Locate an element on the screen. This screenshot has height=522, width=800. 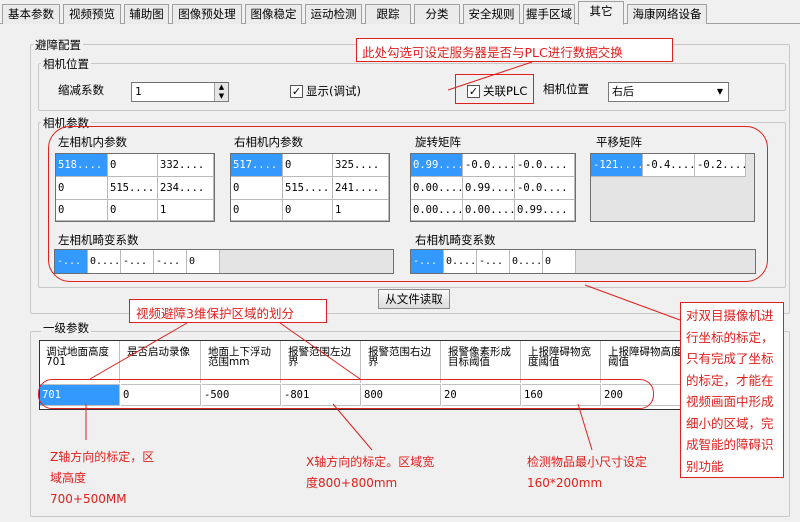
z-axis-note: Z轴方向的标定，区域高度700+500MM is located at coordinates (102, 478).